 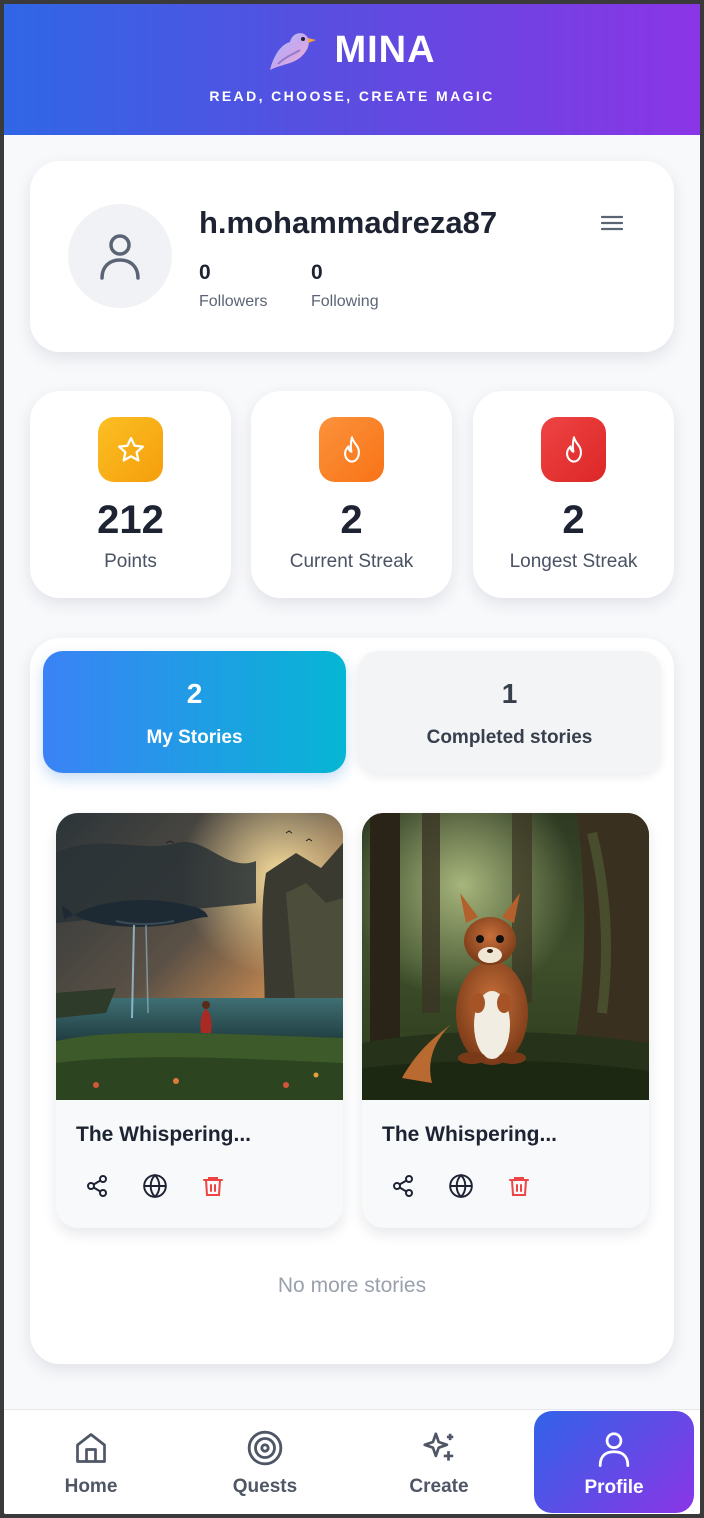 What do you see at coordinates (265, 1448) in the screenshot?
I see `target-icon` at bounding box center [265, 1448].